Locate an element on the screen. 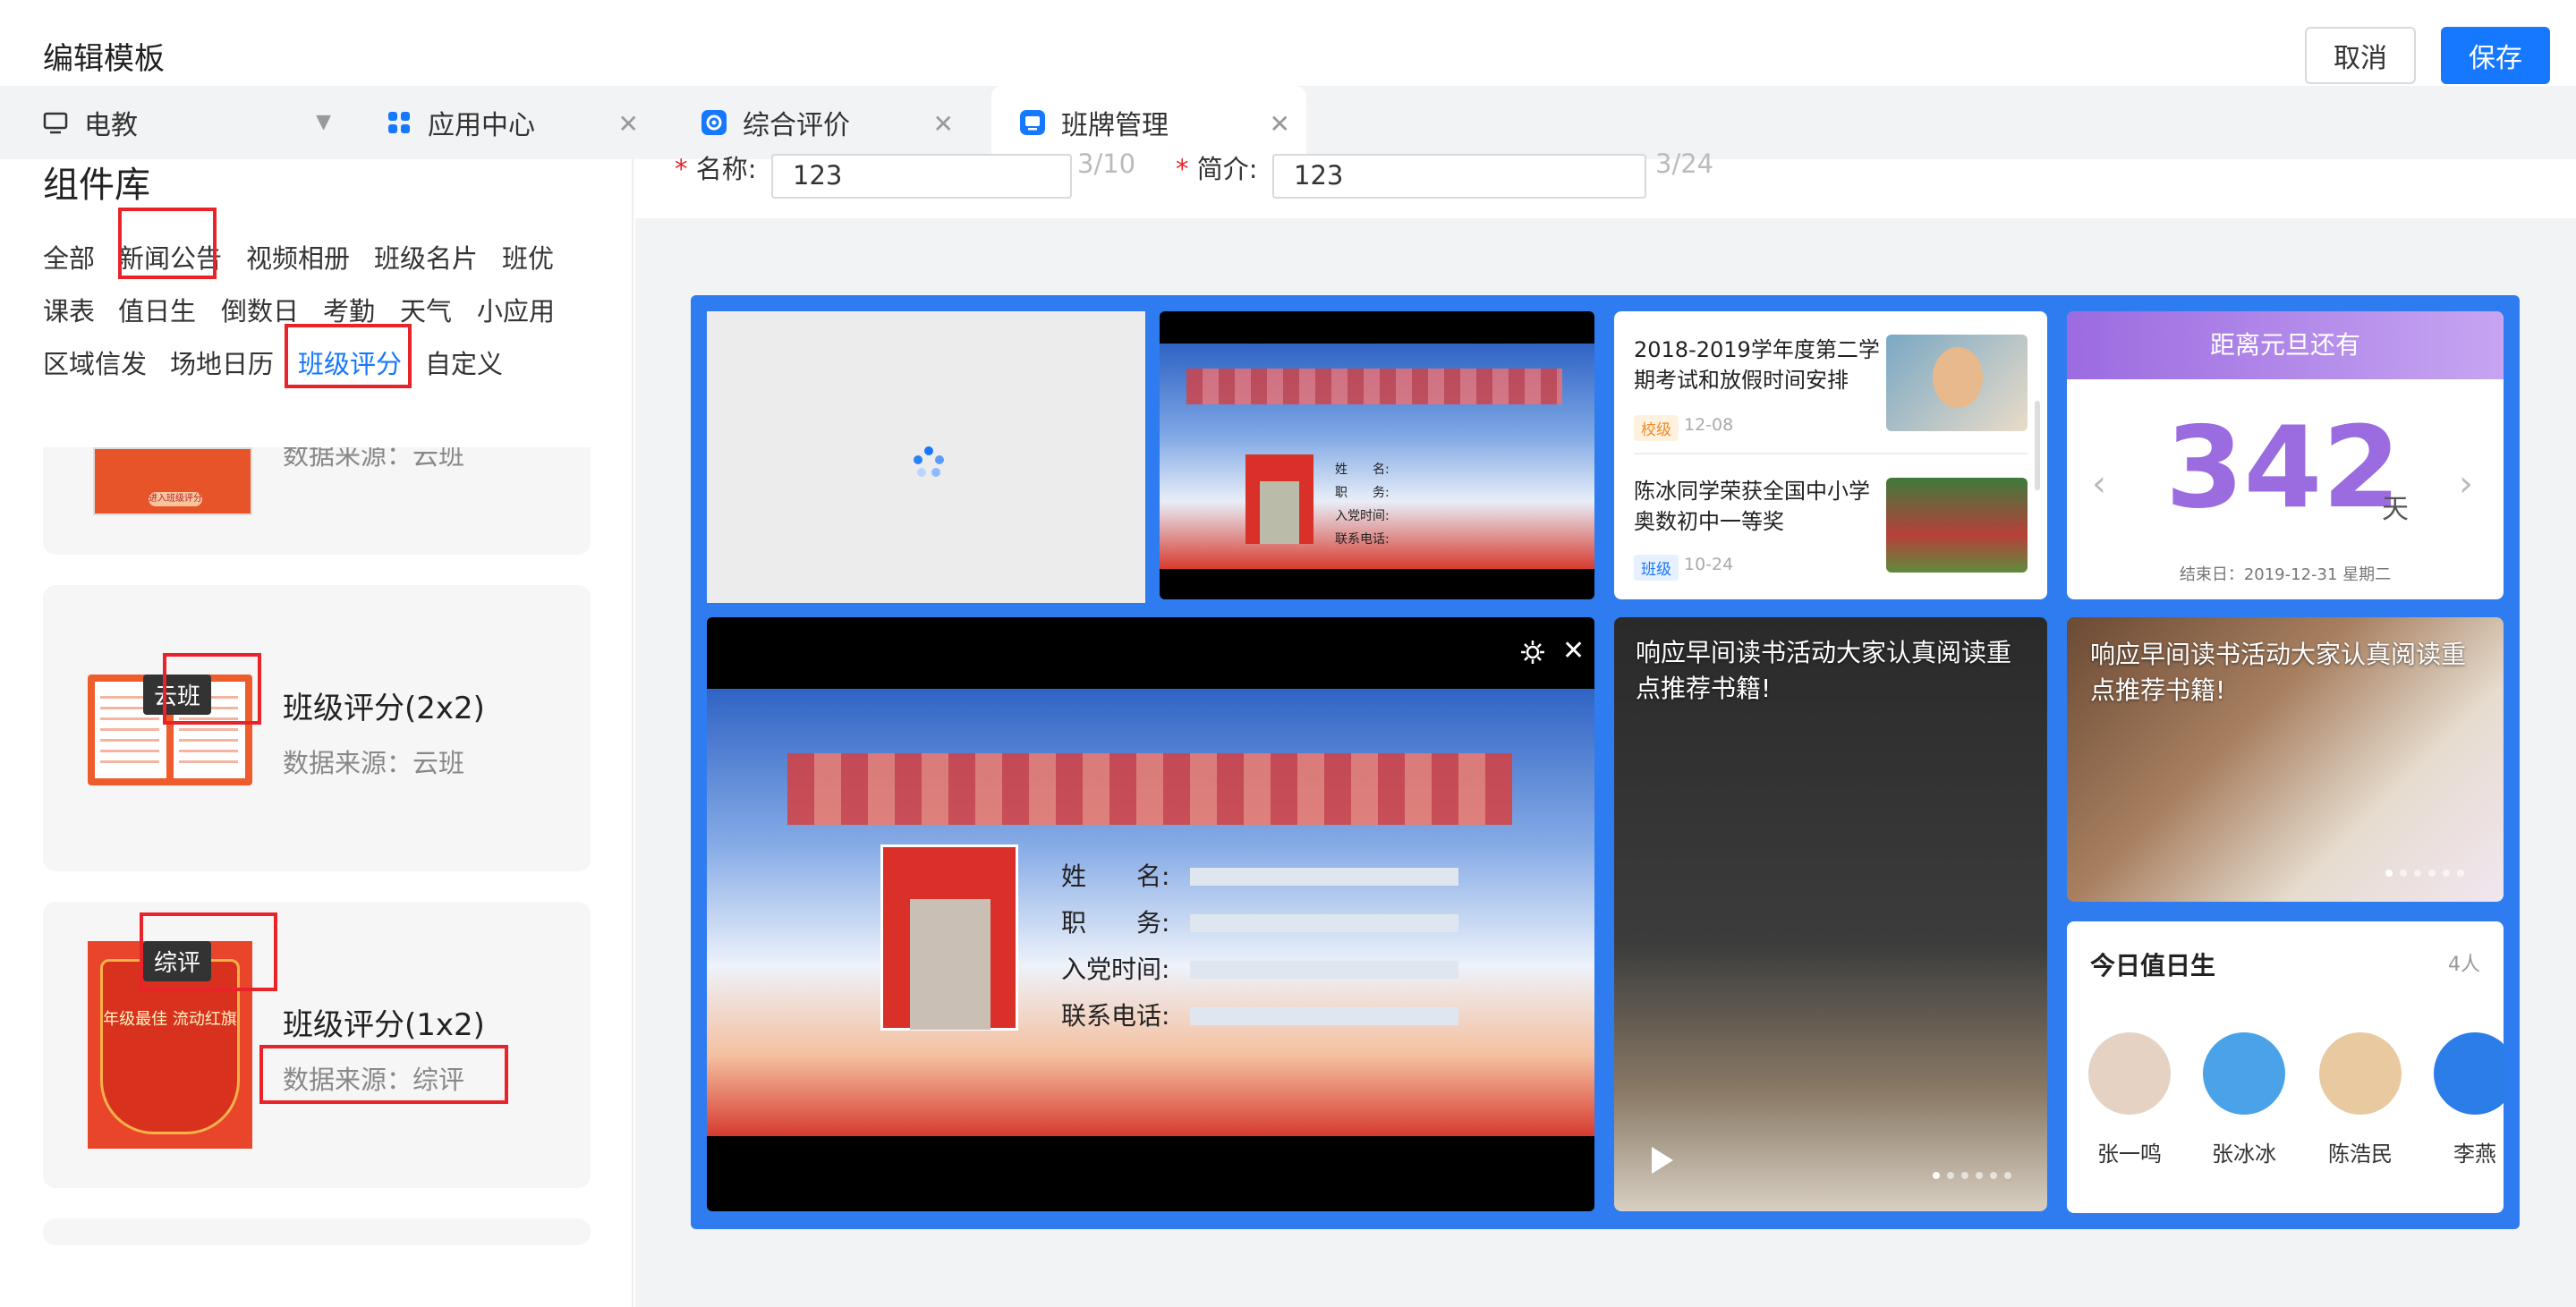 The width and height of the screenshot is (2576, 1307). gear-icon is located at coordinates (1532, 652).